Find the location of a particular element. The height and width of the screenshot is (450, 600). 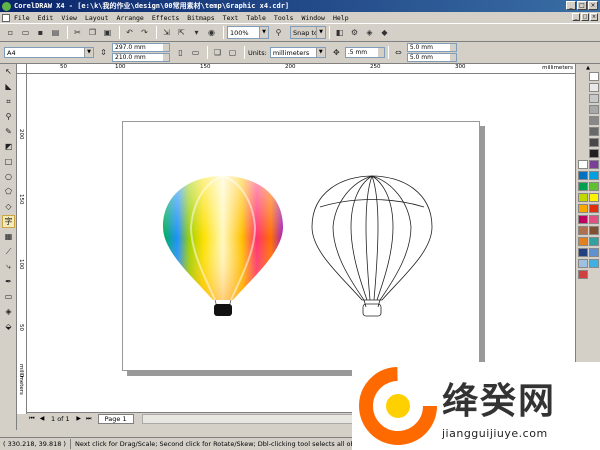

first-page-icon: ⏮ is located at coordinates (32, 419).